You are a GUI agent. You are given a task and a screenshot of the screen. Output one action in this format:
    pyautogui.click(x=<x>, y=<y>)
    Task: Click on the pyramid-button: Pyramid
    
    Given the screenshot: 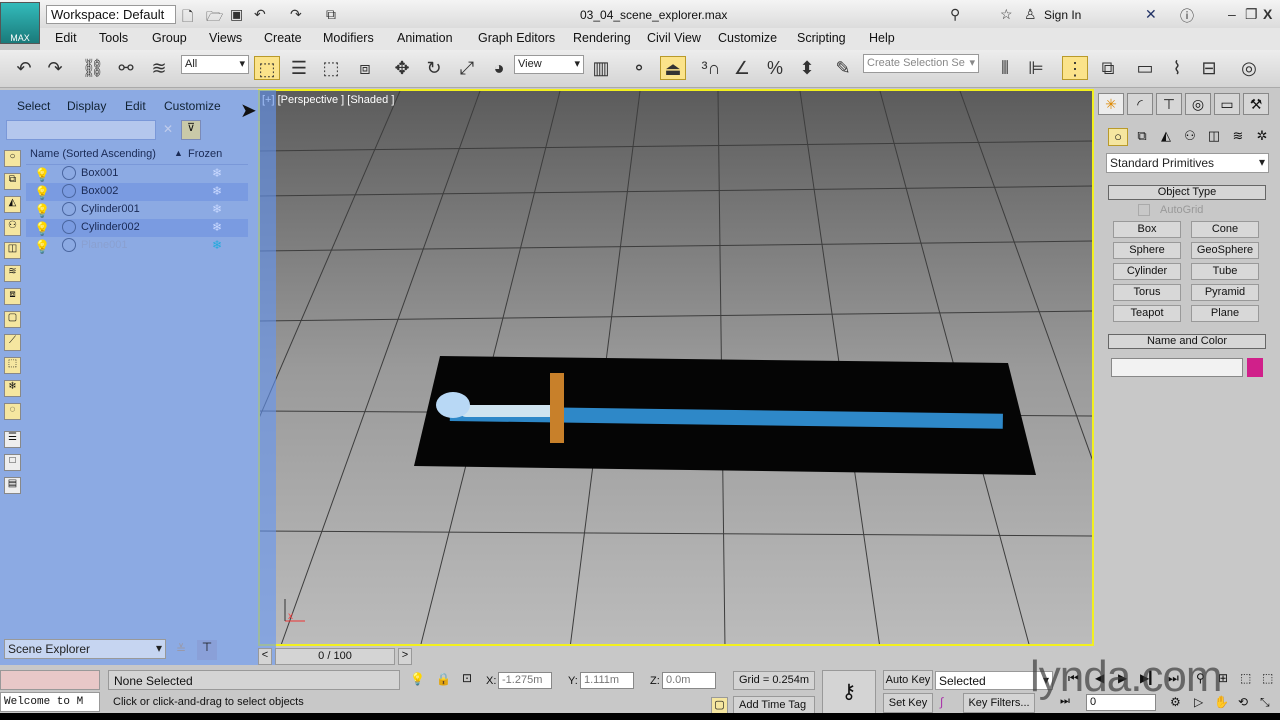 What is the action you would take?
    pyautogui.click(x=1225, y=292)
    